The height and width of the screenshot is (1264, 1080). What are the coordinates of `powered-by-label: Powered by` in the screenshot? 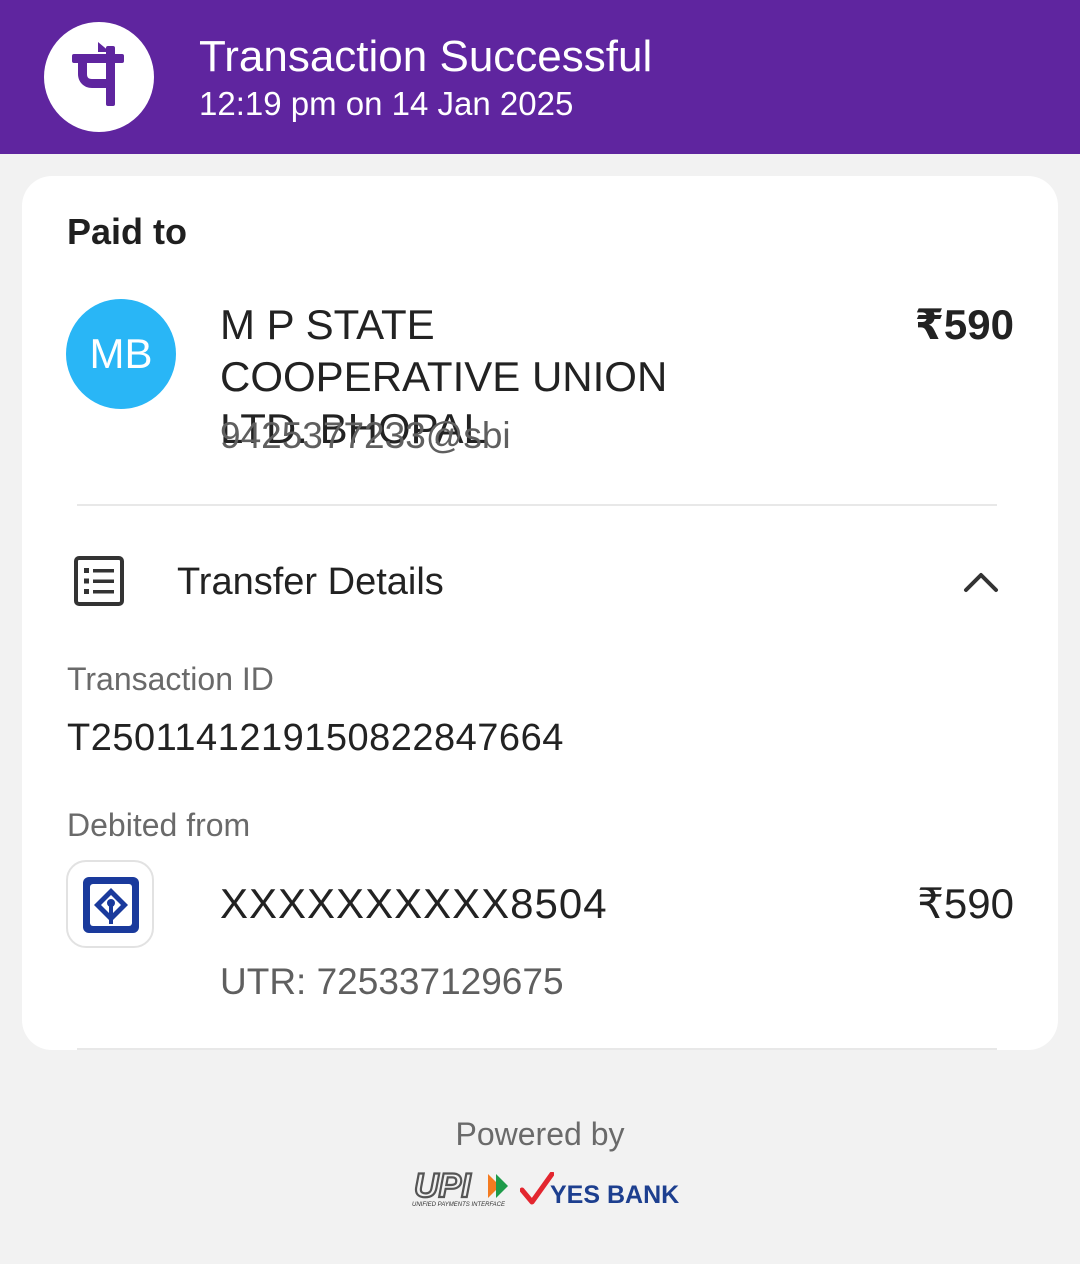 It's located at (540, 1134).